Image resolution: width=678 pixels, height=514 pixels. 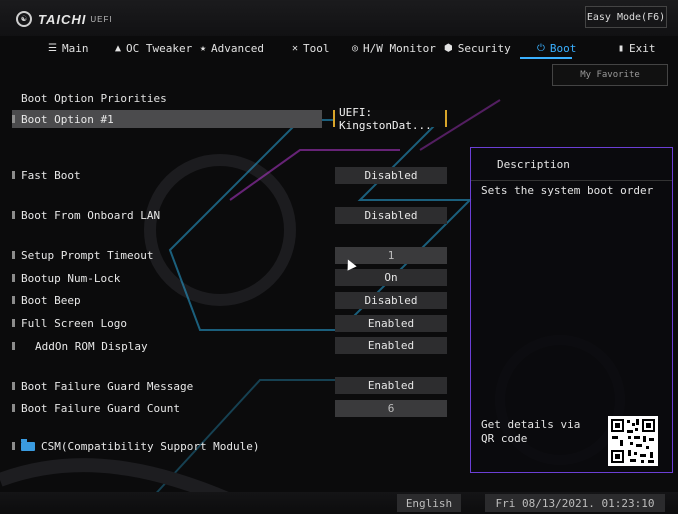 What do you see at coordinates (107, 386) in the screenshot?
I see `setting-label: Boot Failure Guard Message` at bounding box center [107, 386].